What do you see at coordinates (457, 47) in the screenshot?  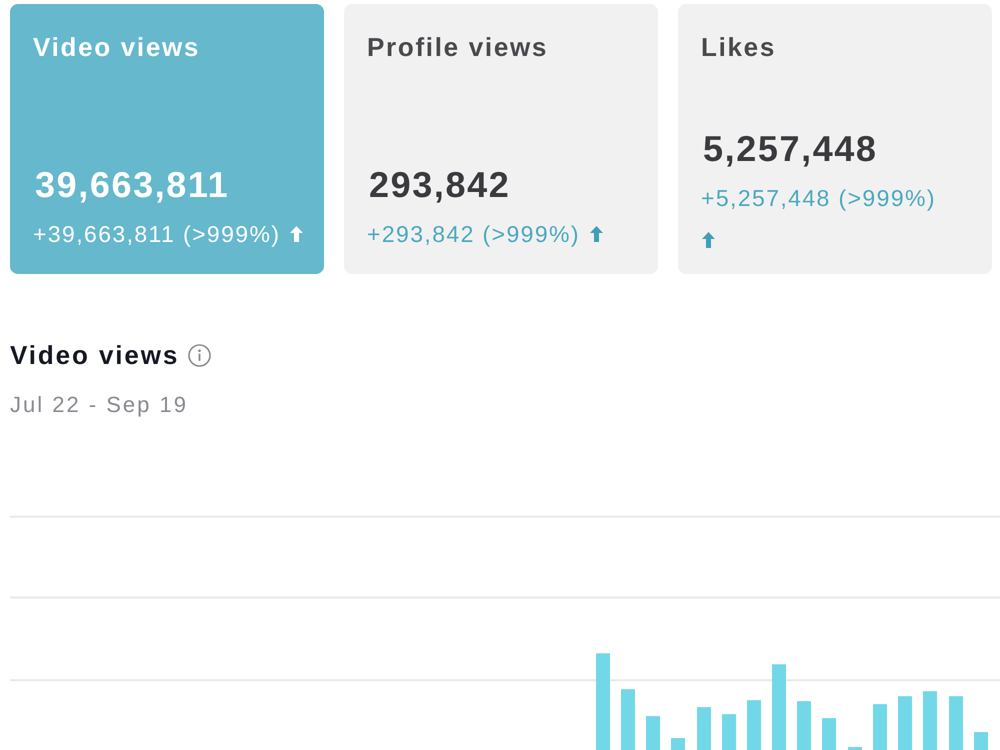 I see `card-title: Profile views` at bounding box center [457, 47].